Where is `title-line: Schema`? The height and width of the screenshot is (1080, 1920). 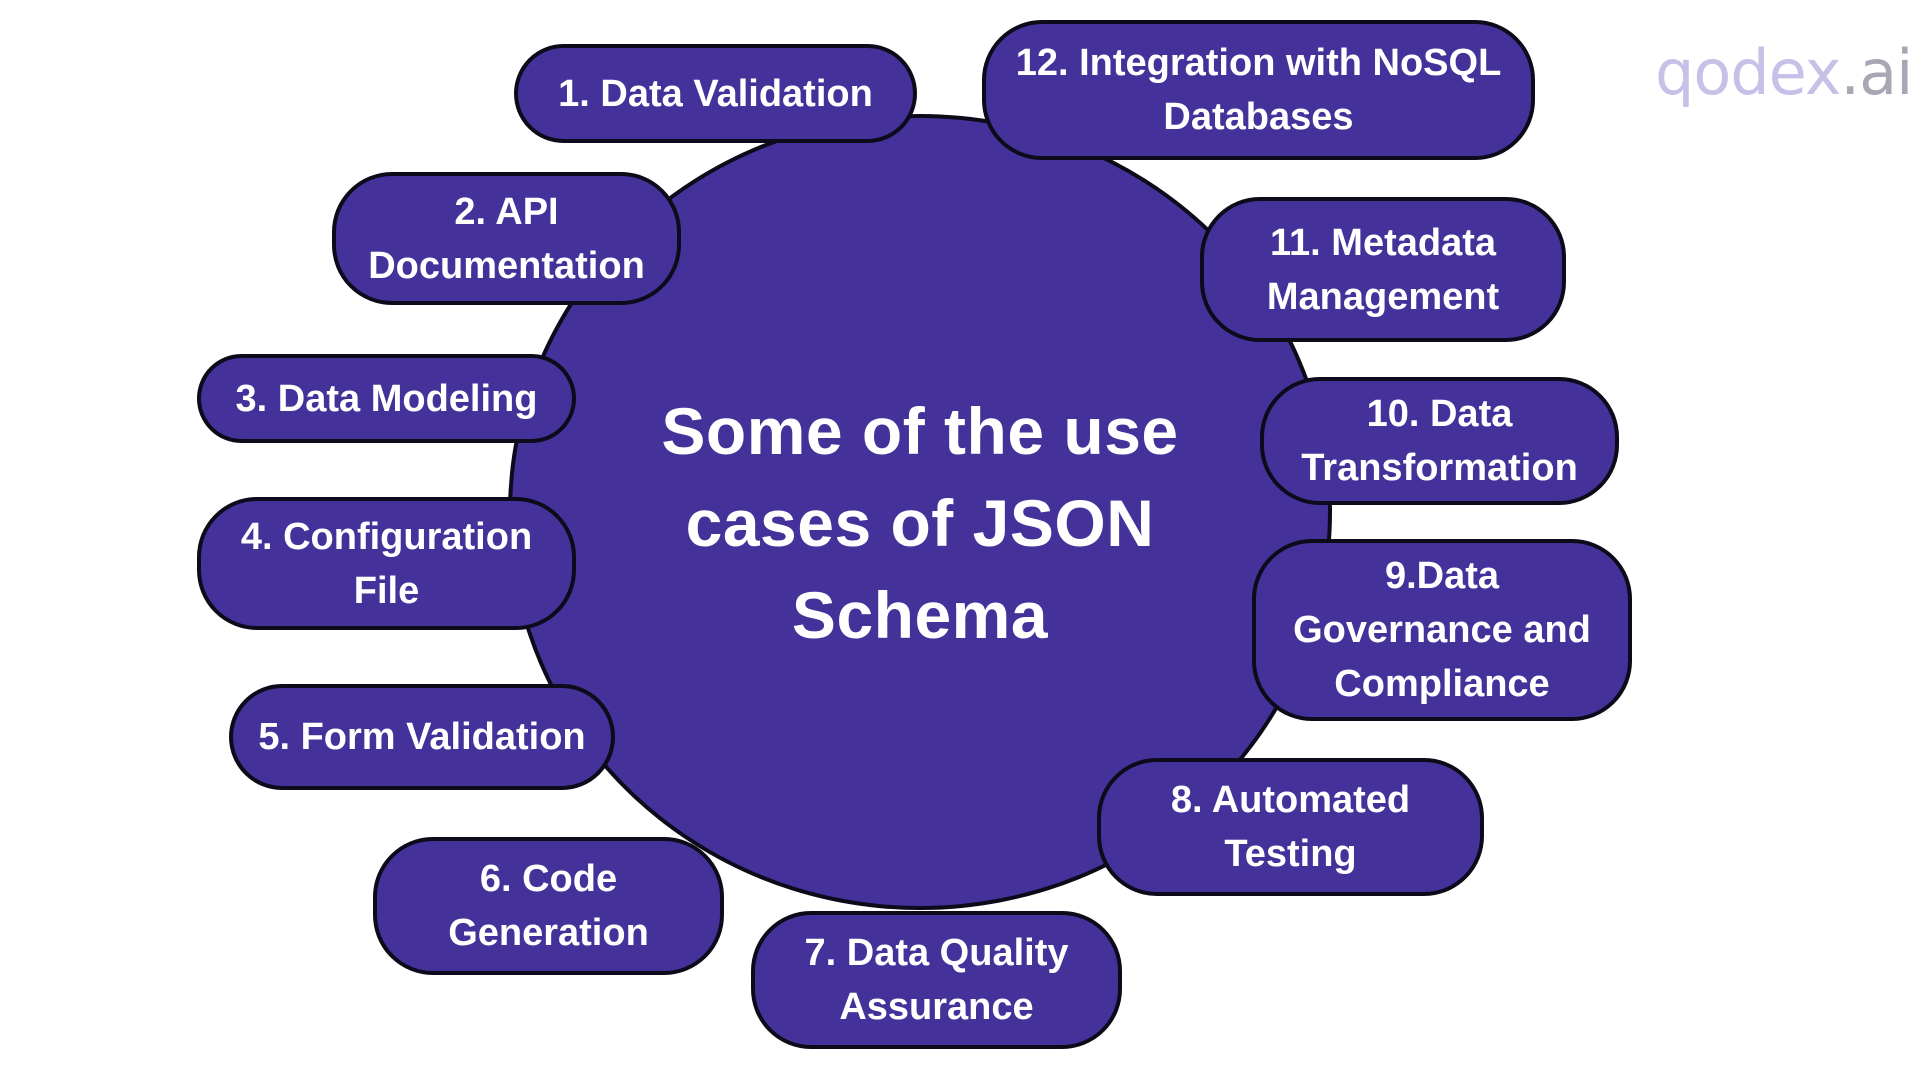 title-line: Schema is located at coordinates (920, 615).